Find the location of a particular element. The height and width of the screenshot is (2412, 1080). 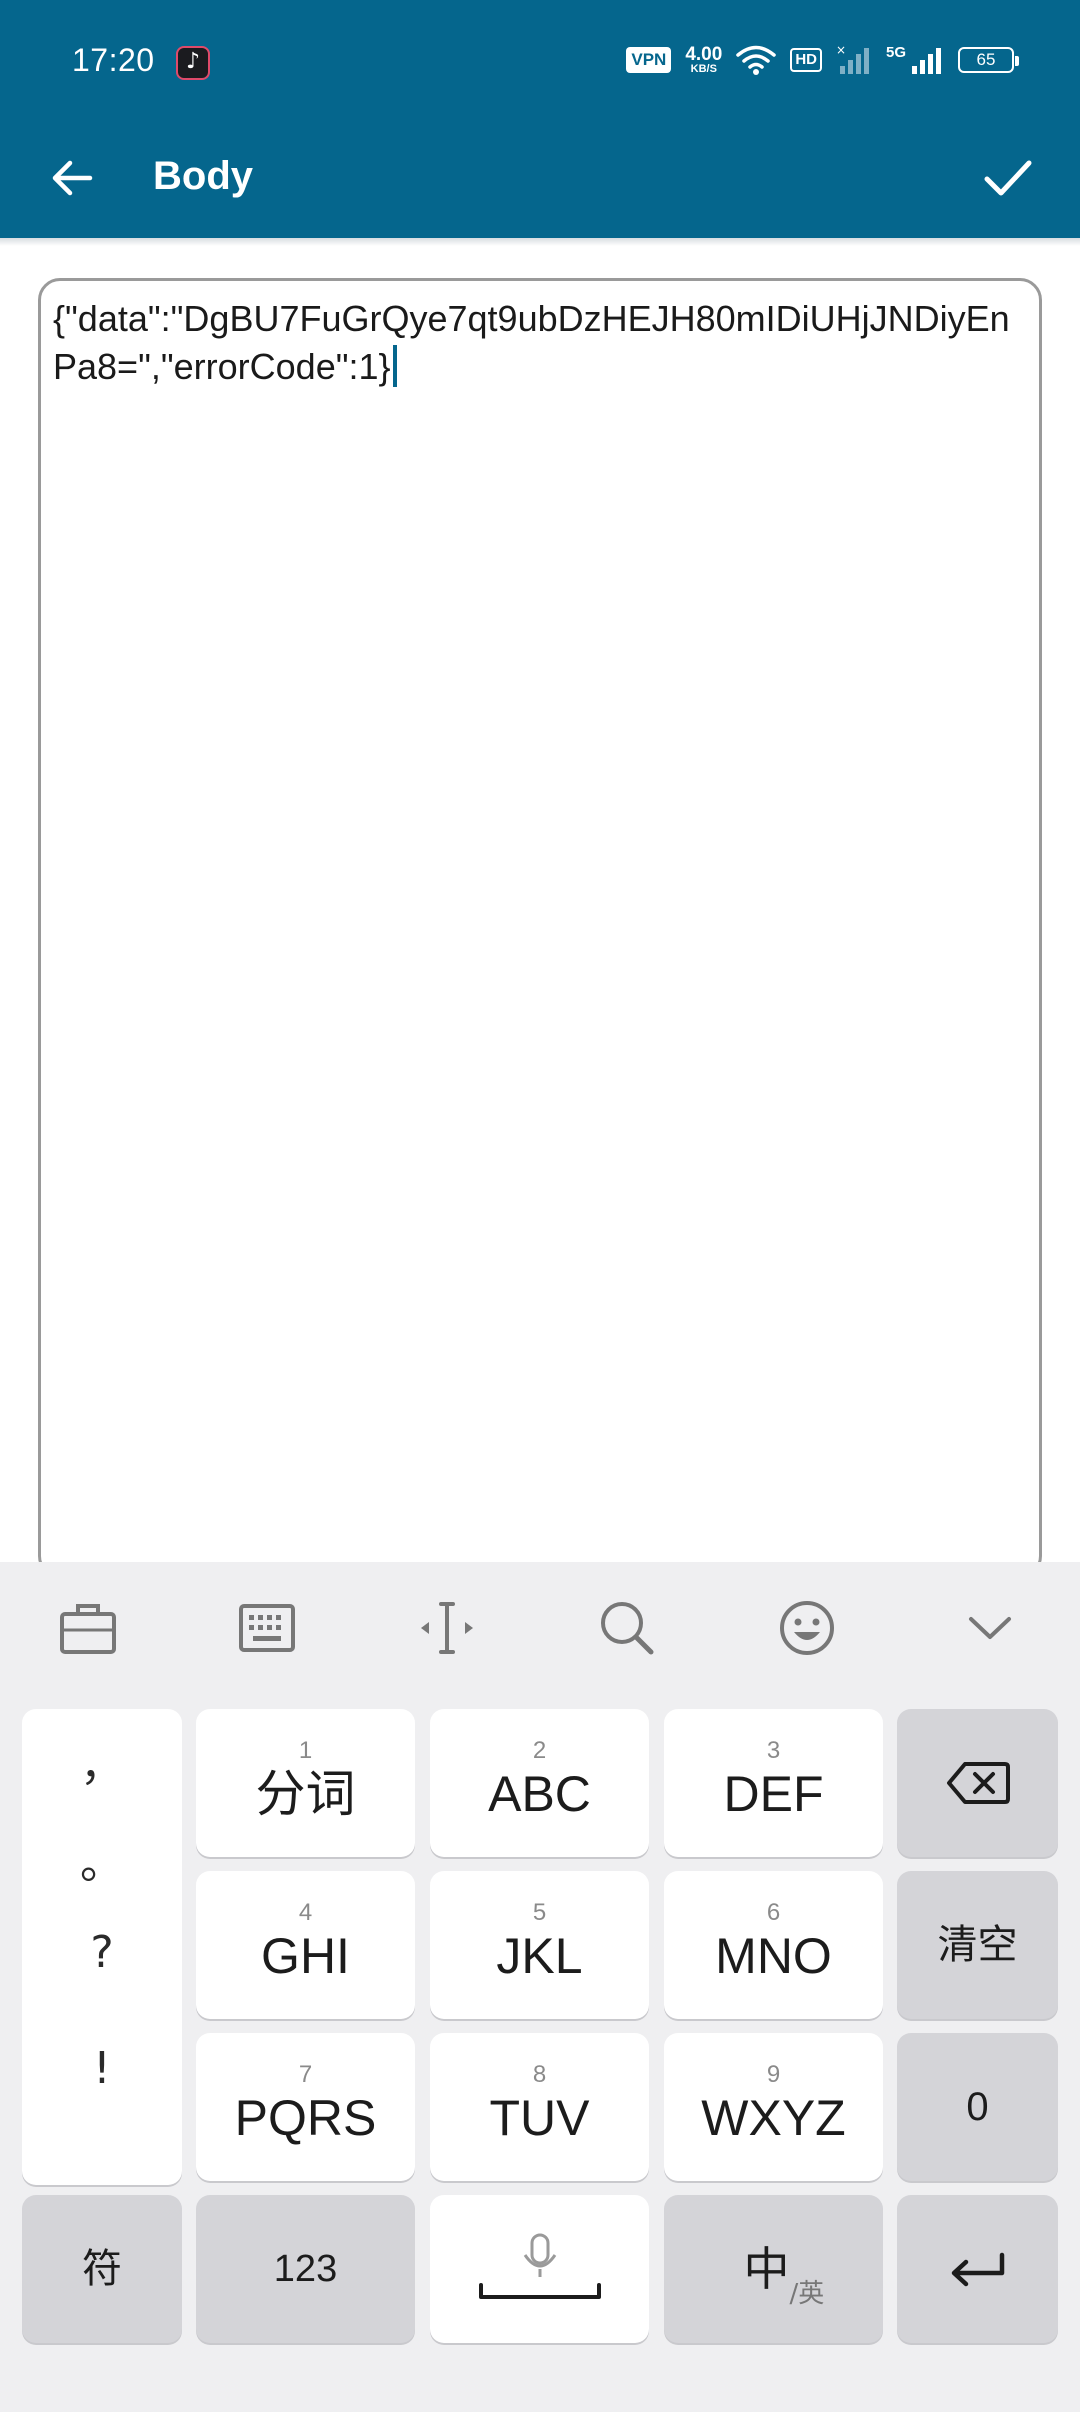

key-7-pqrs: 7 PQRS is located at coordinates (305, 2107).